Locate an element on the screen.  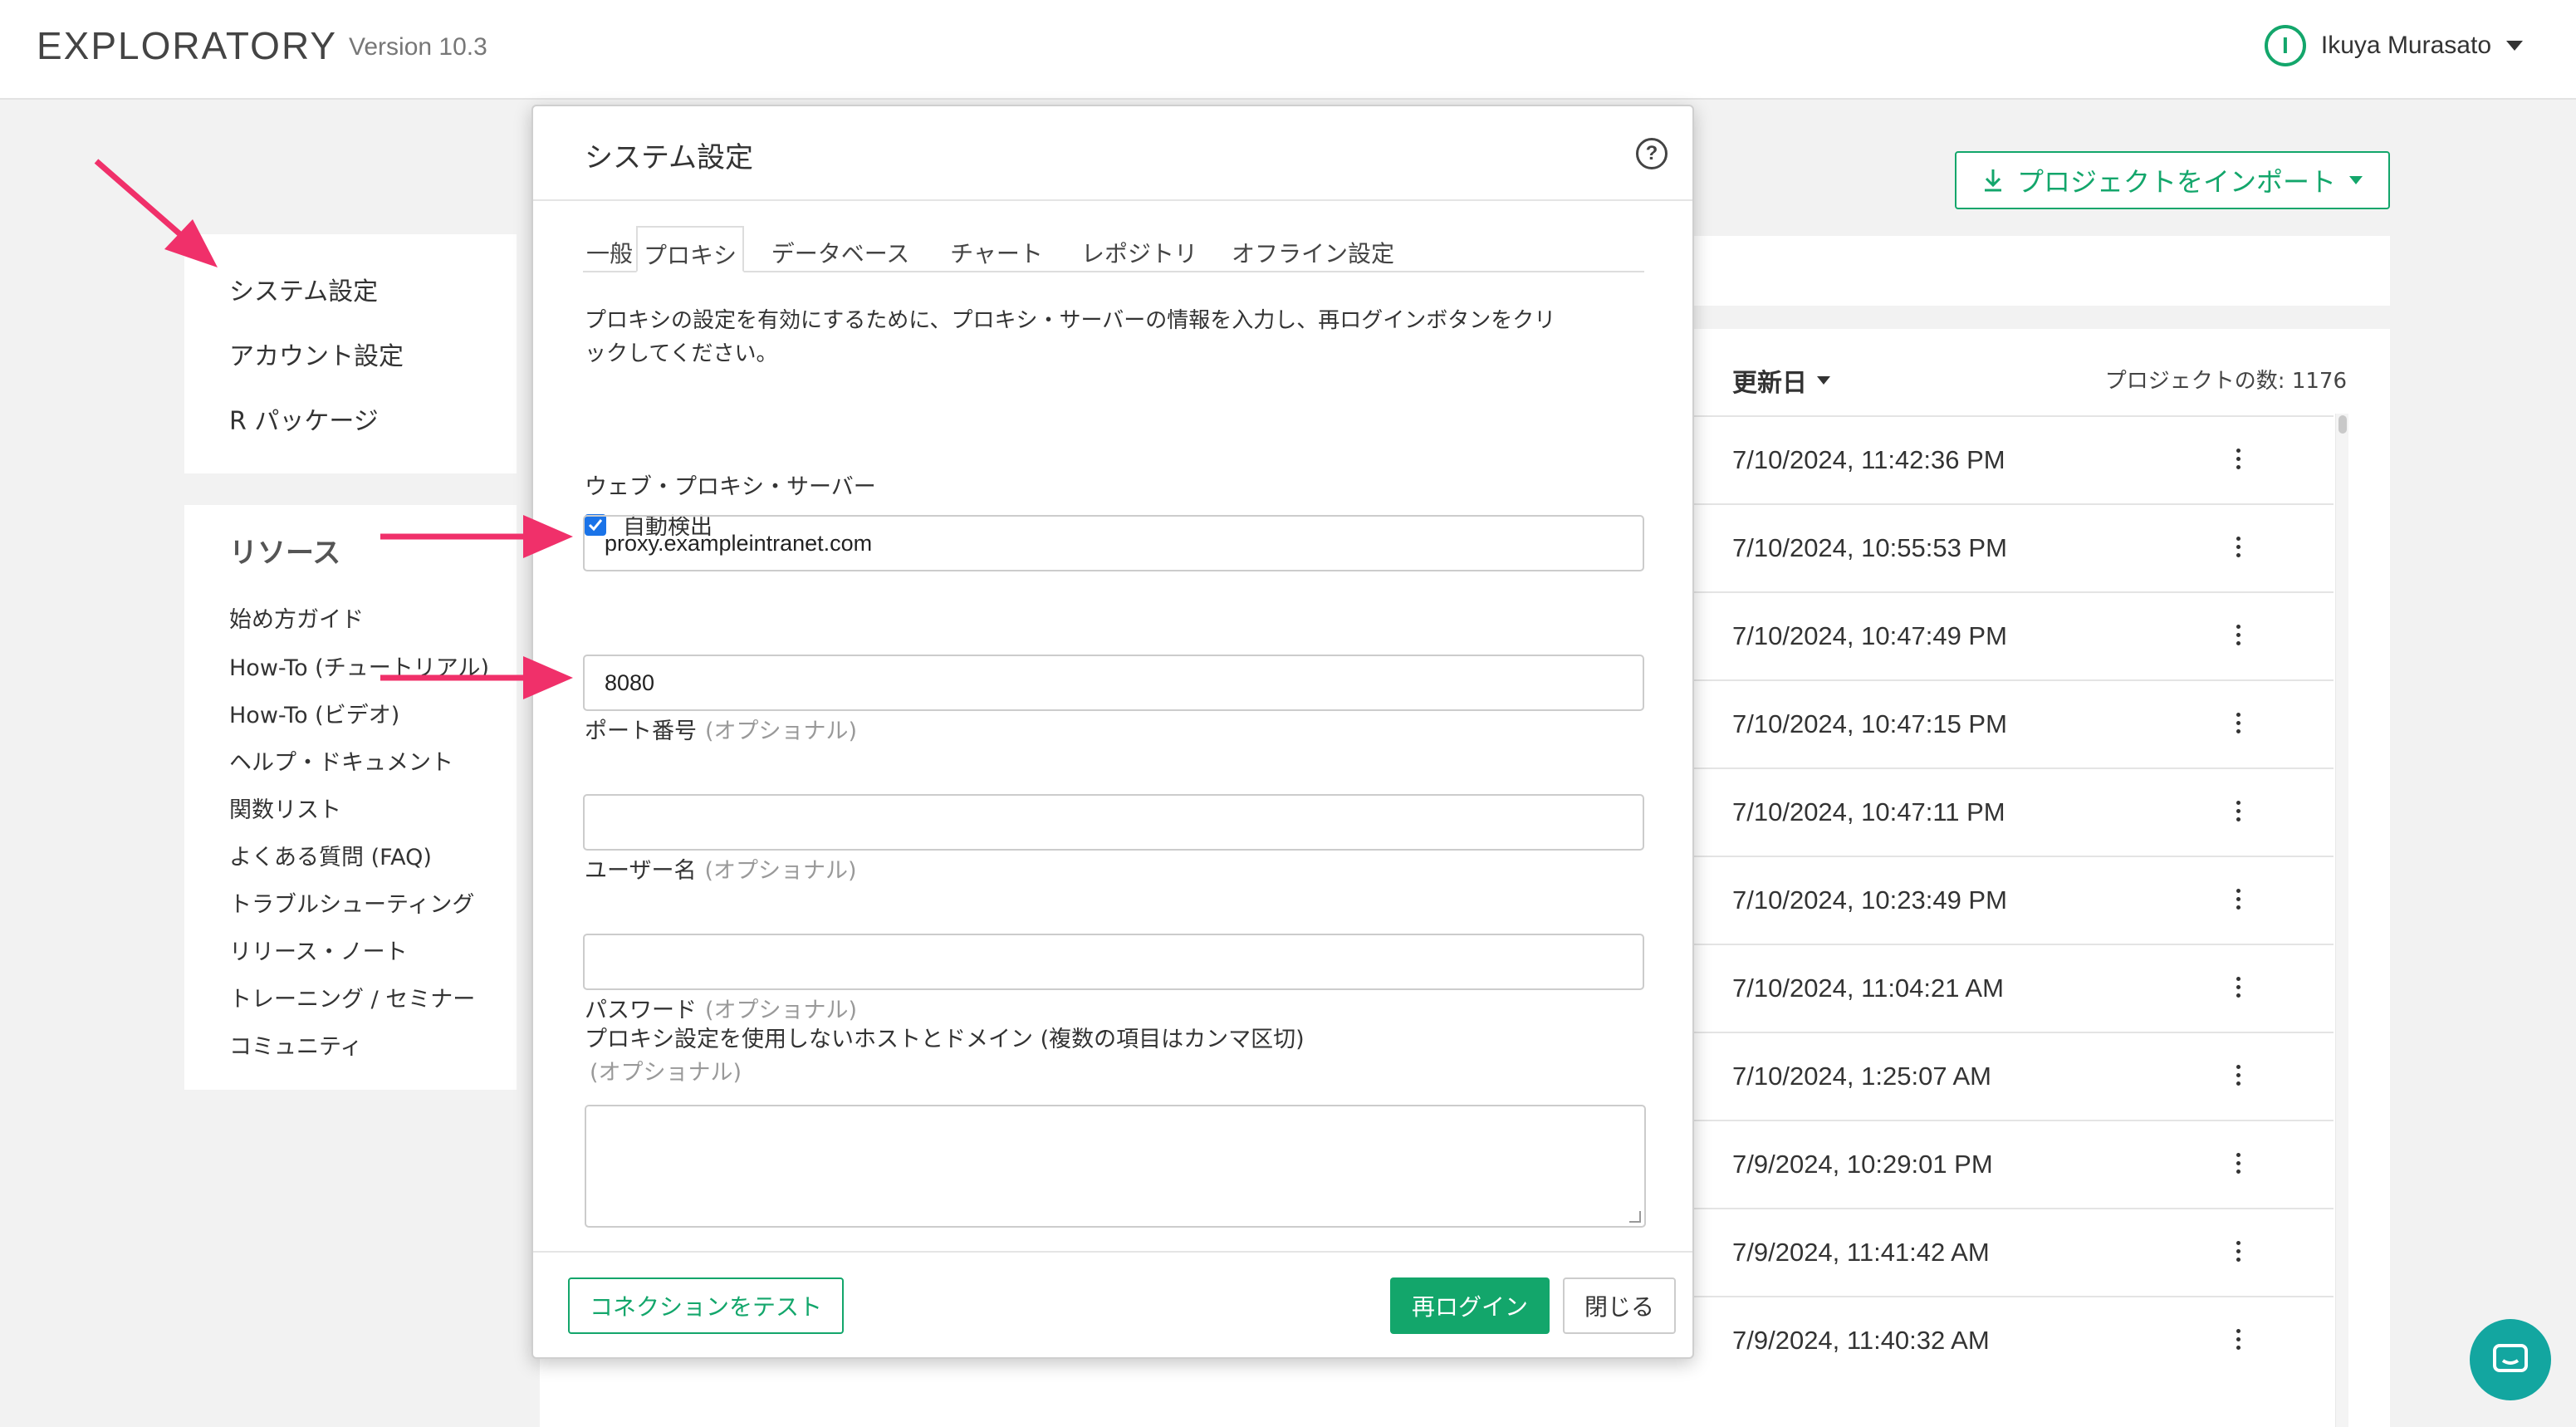
proxy-server-field: proxy.exampleintranet.com is located at coordinates (1113, 543).